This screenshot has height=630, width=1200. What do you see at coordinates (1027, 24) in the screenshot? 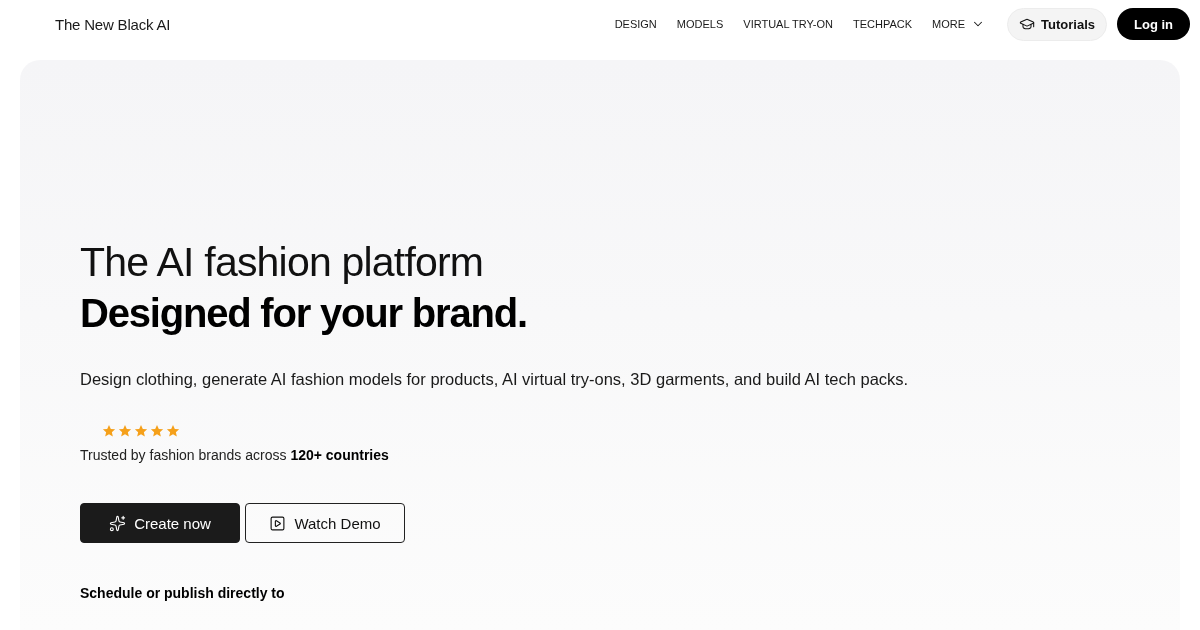
I see `graduation-cap-icon` at bounding box center [1027, 24].